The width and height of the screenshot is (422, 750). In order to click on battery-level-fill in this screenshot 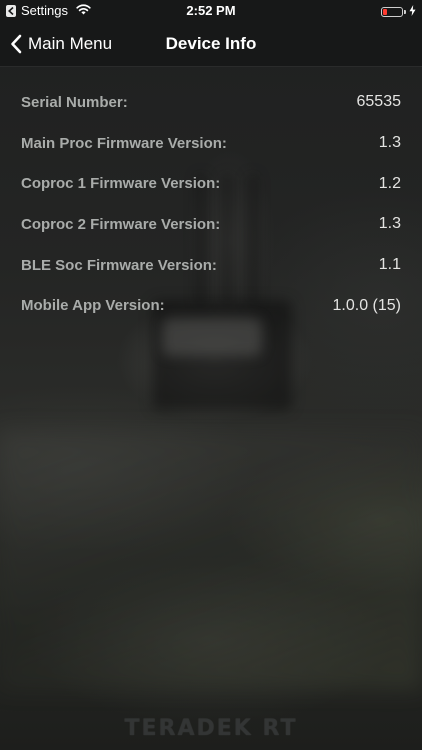, I will do `click(385, 11)`.